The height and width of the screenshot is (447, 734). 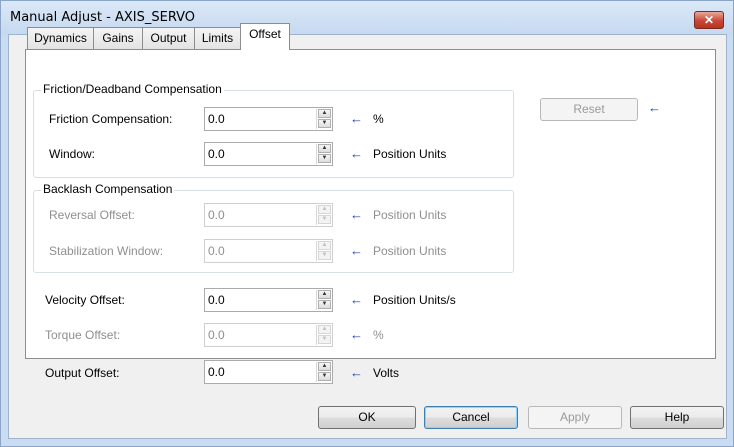 What do you see at coordinates (108, 189) in the screenshot?
I see `backlash-group-title: Backlash Compensation` at bounding box center [108, 189].